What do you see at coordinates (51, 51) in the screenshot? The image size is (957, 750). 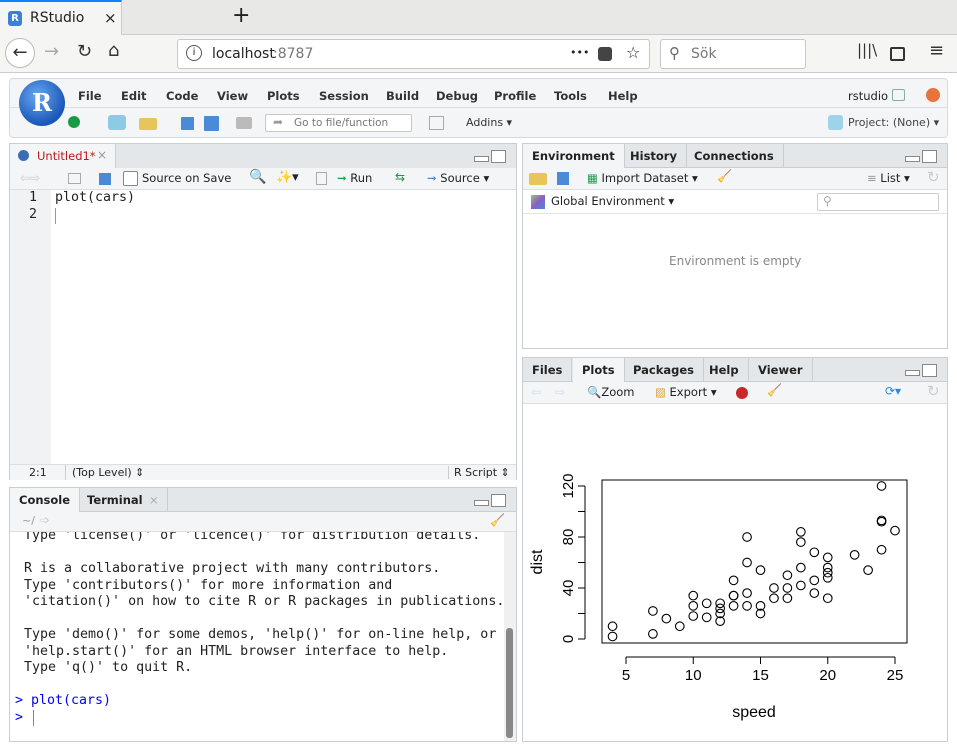 I see `forward-icon: →` at bounding box center [51, 51].